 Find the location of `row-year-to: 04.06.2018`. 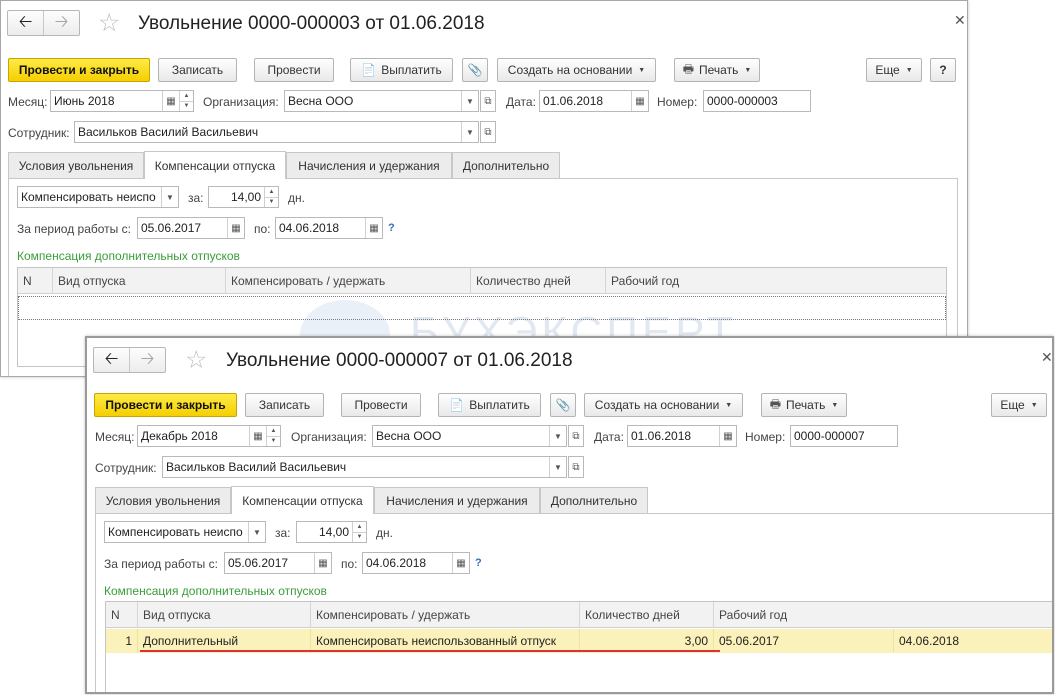

row-year-to: 04.06.2018 is located at coordinates (973, 641).